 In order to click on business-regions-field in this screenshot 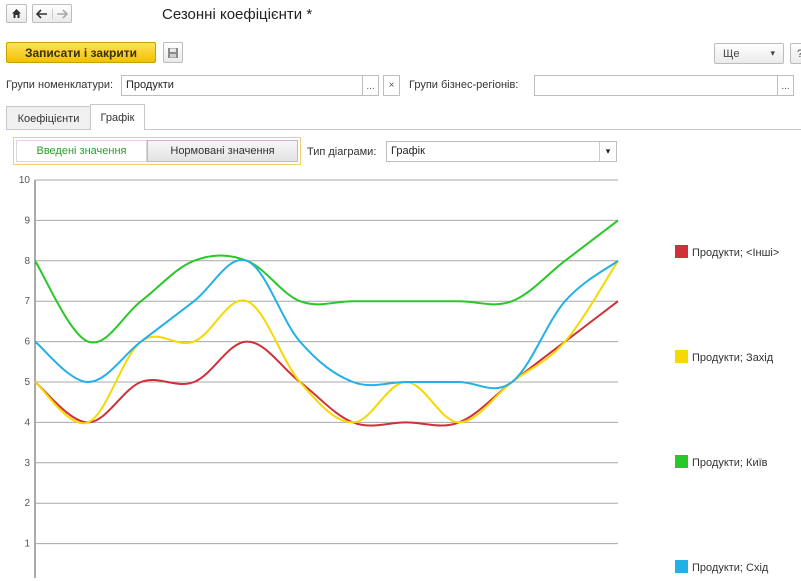, I will do `click(656, 85)`.